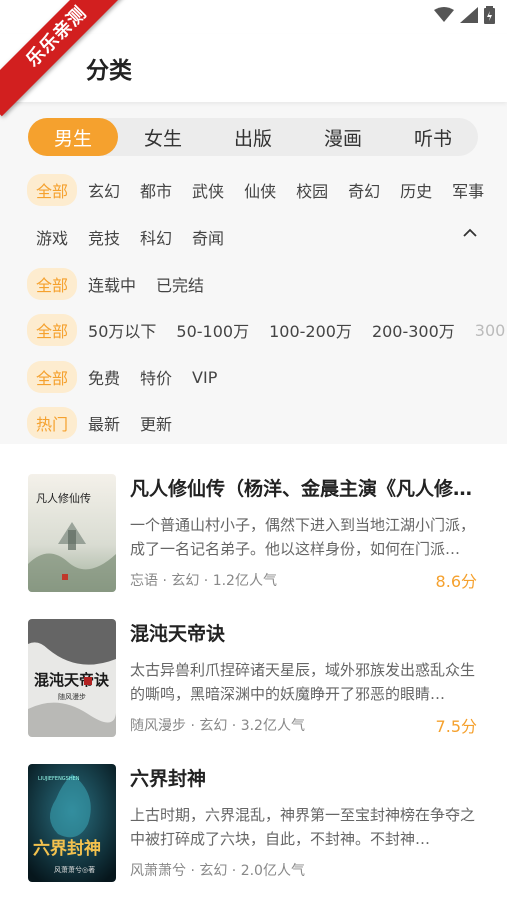 The image size is (507, 903). What do you see at coordinates (302, 487) in the screenshot?
I see `book-title: 凡人修仙传（杨洋、金晨主演《凡人修仙传》原著）` at bounding box center [302, 487].